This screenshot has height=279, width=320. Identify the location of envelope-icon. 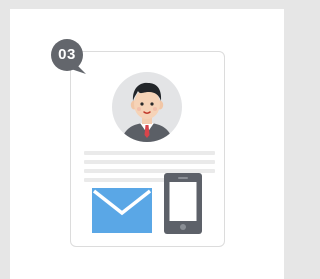
(122, 210).